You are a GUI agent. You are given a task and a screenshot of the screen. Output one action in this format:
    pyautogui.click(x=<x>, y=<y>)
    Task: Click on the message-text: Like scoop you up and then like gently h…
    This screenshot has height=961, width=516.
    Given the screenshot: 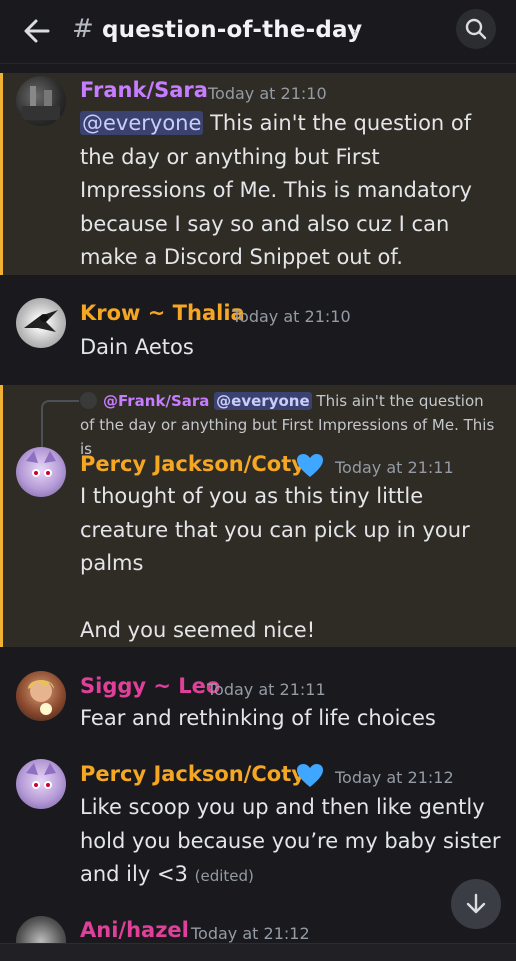 What is the action you would take?
    pyautogui.click(x=294, y=840)
    